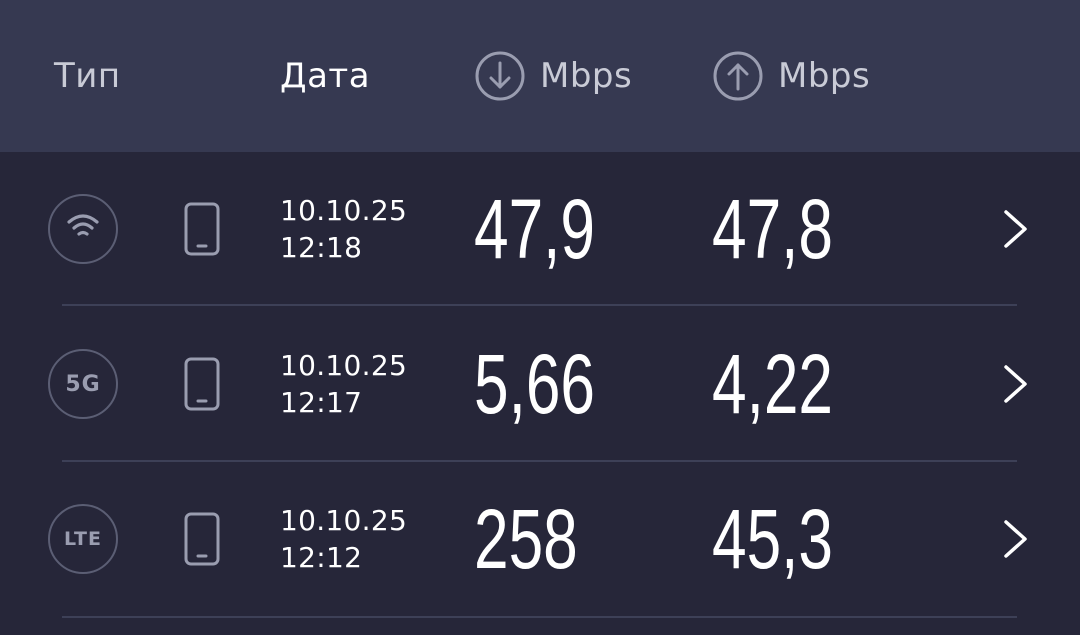 This screenshot has width=1080, height=635. What do you see at coordinates (321, 557) in the screenshot?
I see `result-time: 12:12` at bounding box center [321, 557].